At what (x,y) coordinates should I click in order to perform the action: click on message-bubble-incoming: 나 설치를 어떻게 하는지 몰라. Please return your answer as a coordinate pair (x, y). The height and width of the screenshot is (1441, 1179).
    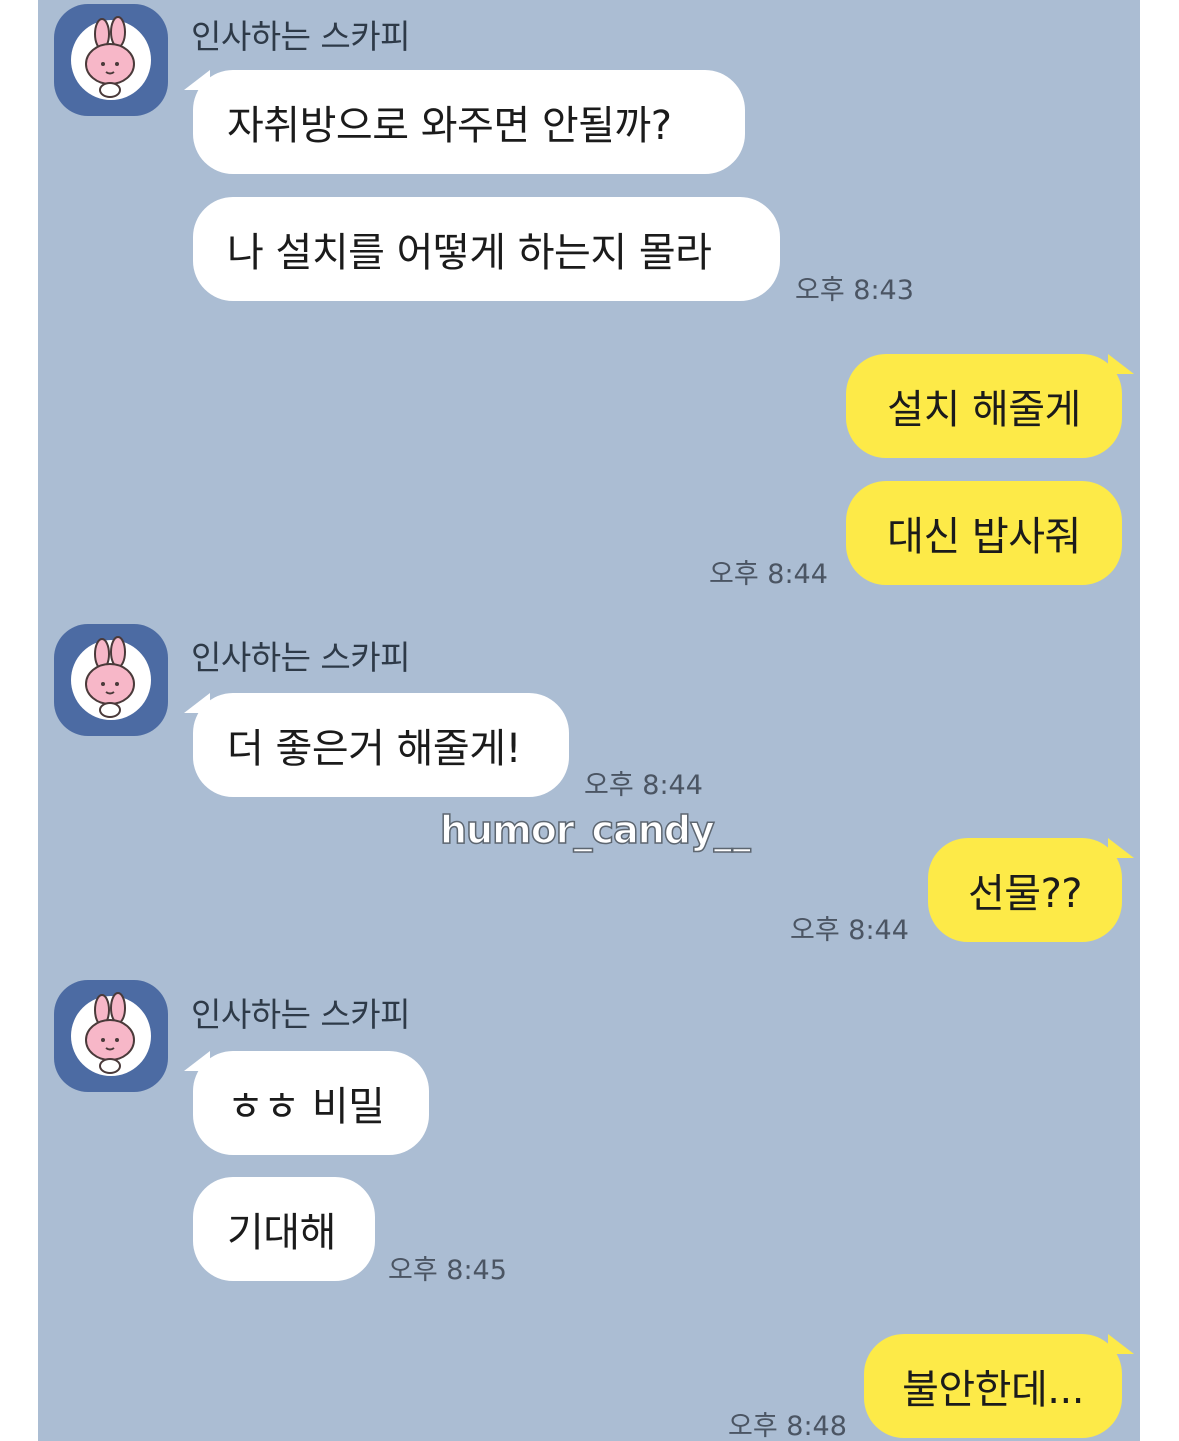
    Looking at the image, I should click on (486, 249).